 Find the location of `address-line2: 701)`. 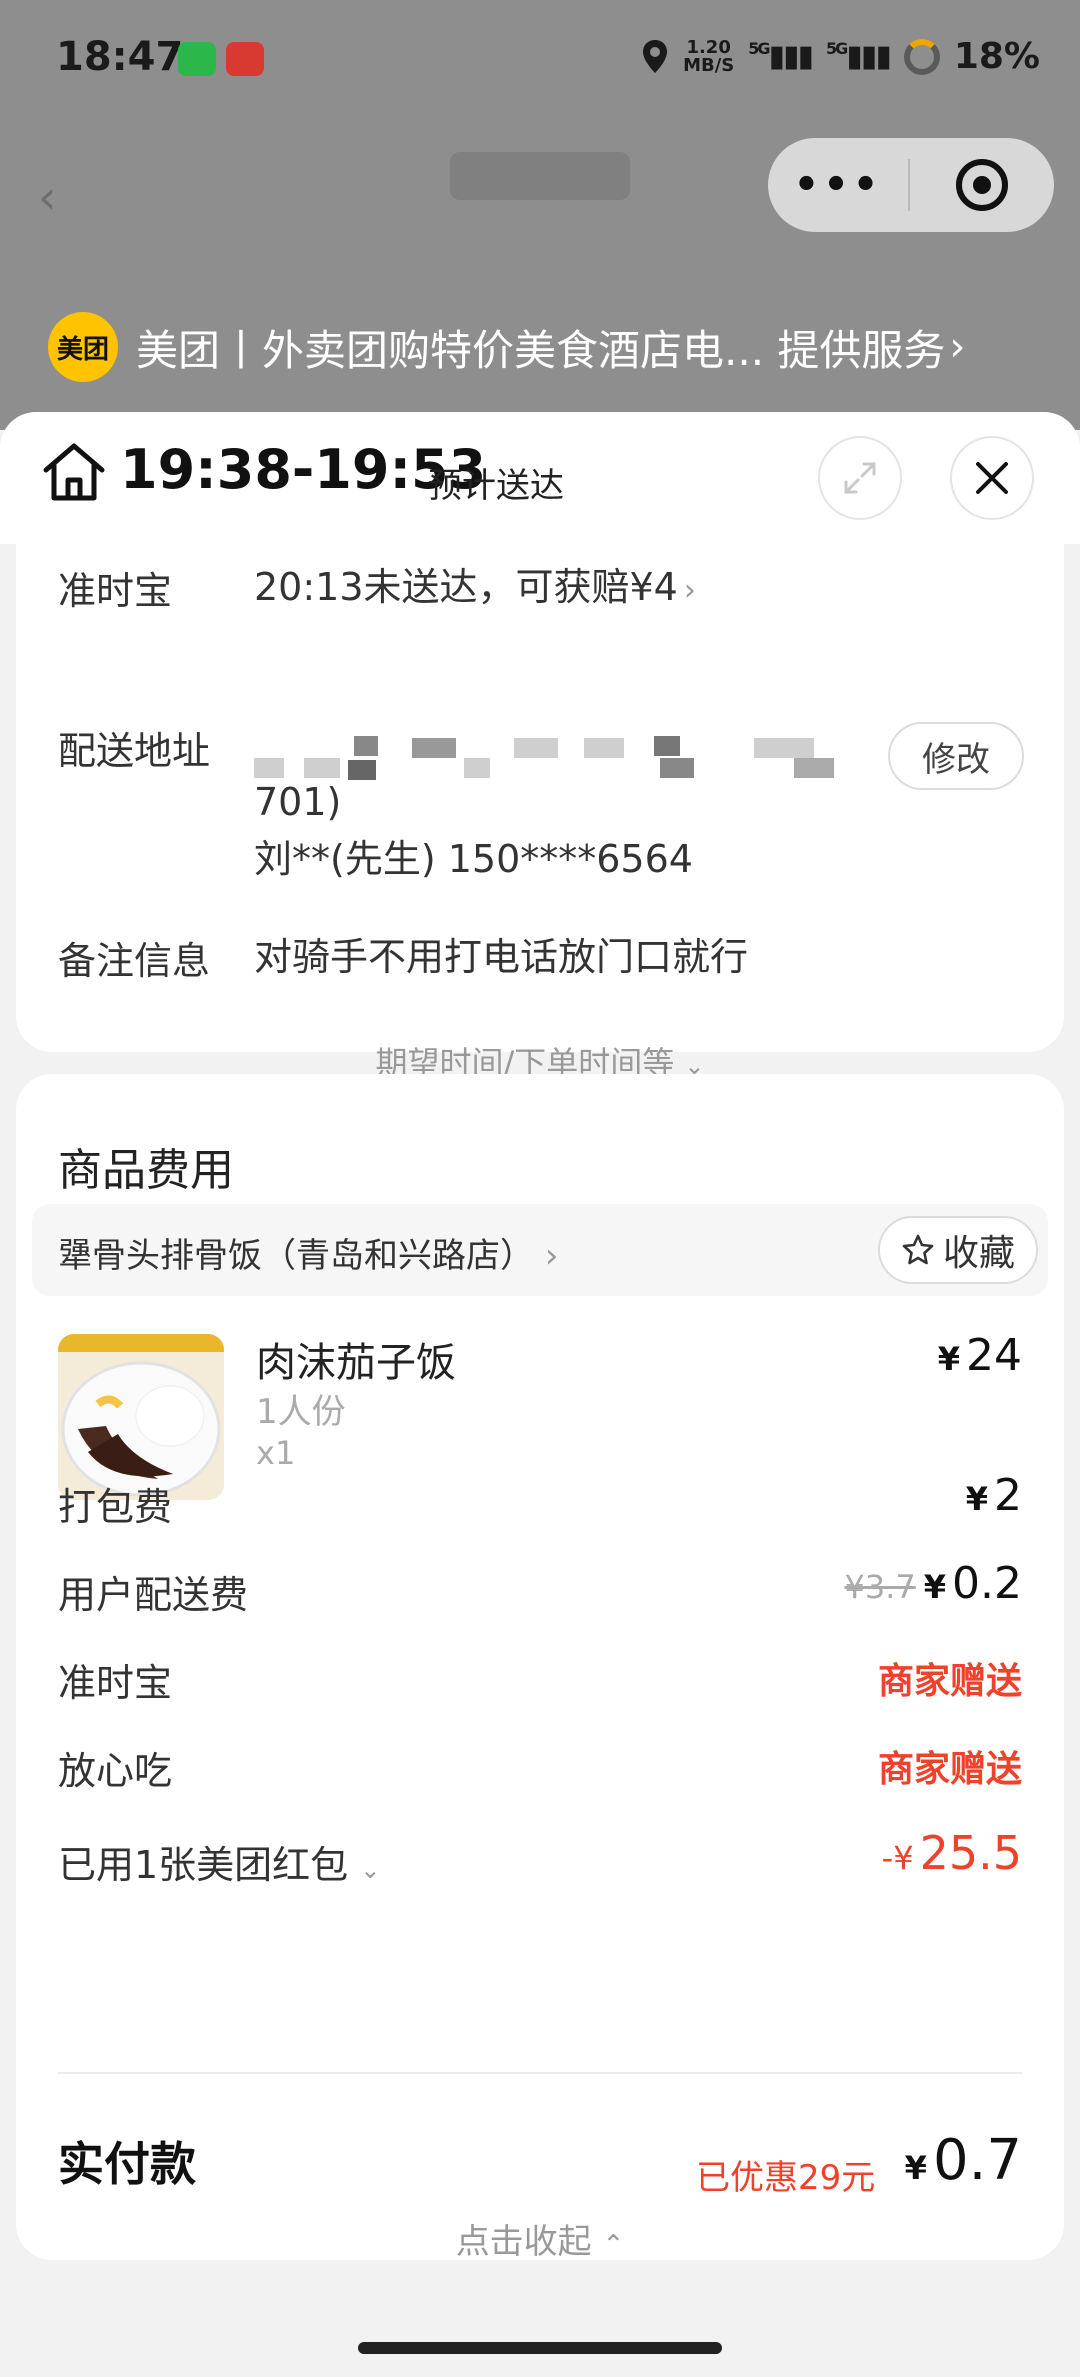

address-line2: 701) is located at coordinates (298, 802).